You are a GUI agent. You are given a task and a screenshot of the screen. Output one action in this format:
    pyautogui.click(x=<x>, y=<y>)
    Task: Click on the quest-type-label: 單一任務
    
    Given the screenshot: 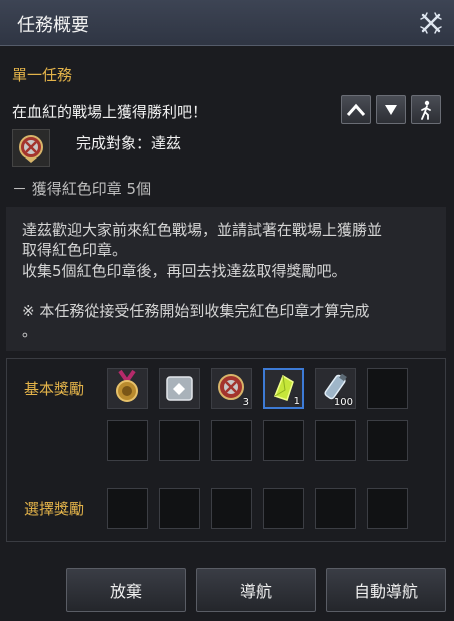 What is the action you would take?
    pyautogui.click(x=42, y=75)
    